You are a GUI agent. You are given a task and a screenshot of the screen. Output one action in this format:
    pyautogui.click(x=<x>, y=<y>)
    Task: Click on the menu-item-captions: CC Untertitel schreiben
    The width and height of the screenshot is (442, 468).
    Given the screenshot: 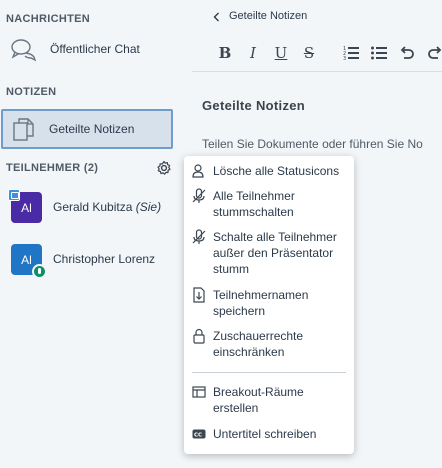 What is the action you would take?
    pyautogui.click(x=269, y=435)
    